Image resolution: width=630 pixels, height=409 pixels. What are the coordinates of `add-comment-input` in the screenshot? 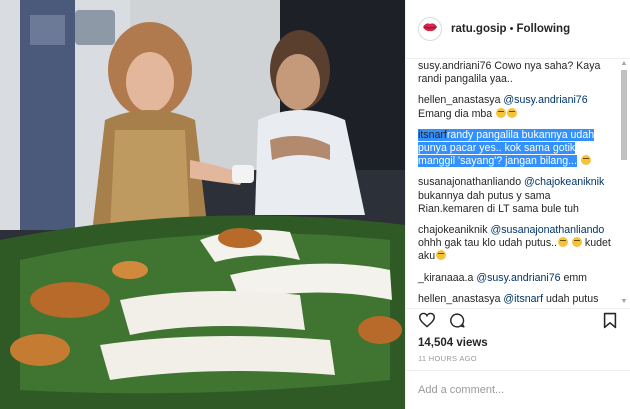 It's located at (518, 390).